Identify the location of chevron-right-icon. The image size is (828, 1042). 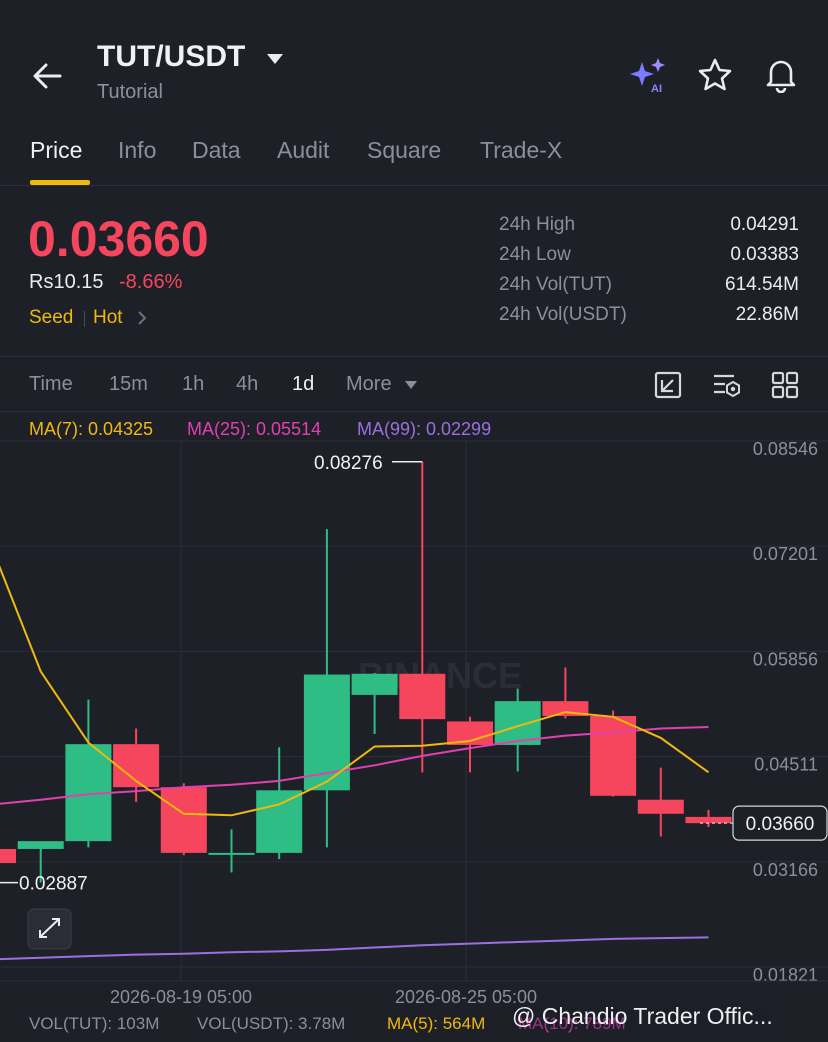
(142, 318).